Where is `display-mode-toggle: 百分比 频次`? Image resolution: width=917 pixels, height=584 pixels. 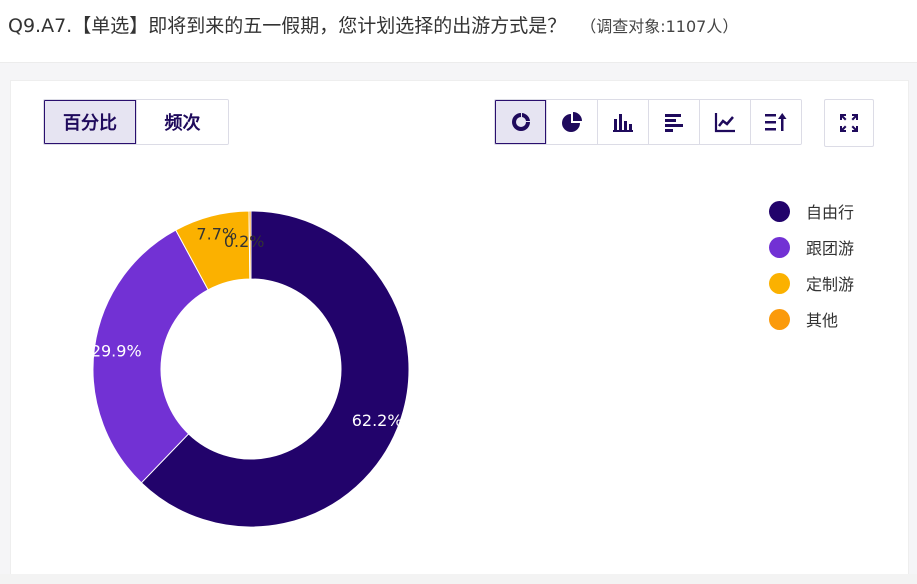
display-mode-toggle: 百分比 频次 is located at coordinates (136, 122).